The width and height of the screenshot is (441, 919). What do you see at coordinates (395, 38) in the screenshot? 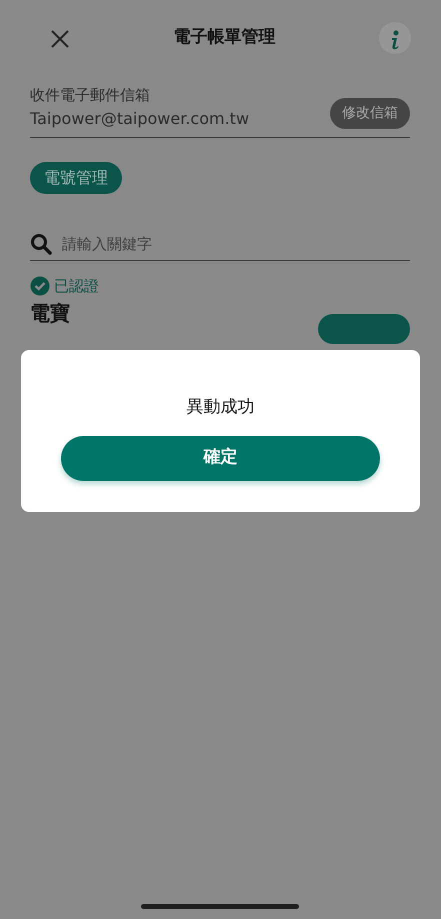
I see `info-icon` at bounding box center [395, 38].